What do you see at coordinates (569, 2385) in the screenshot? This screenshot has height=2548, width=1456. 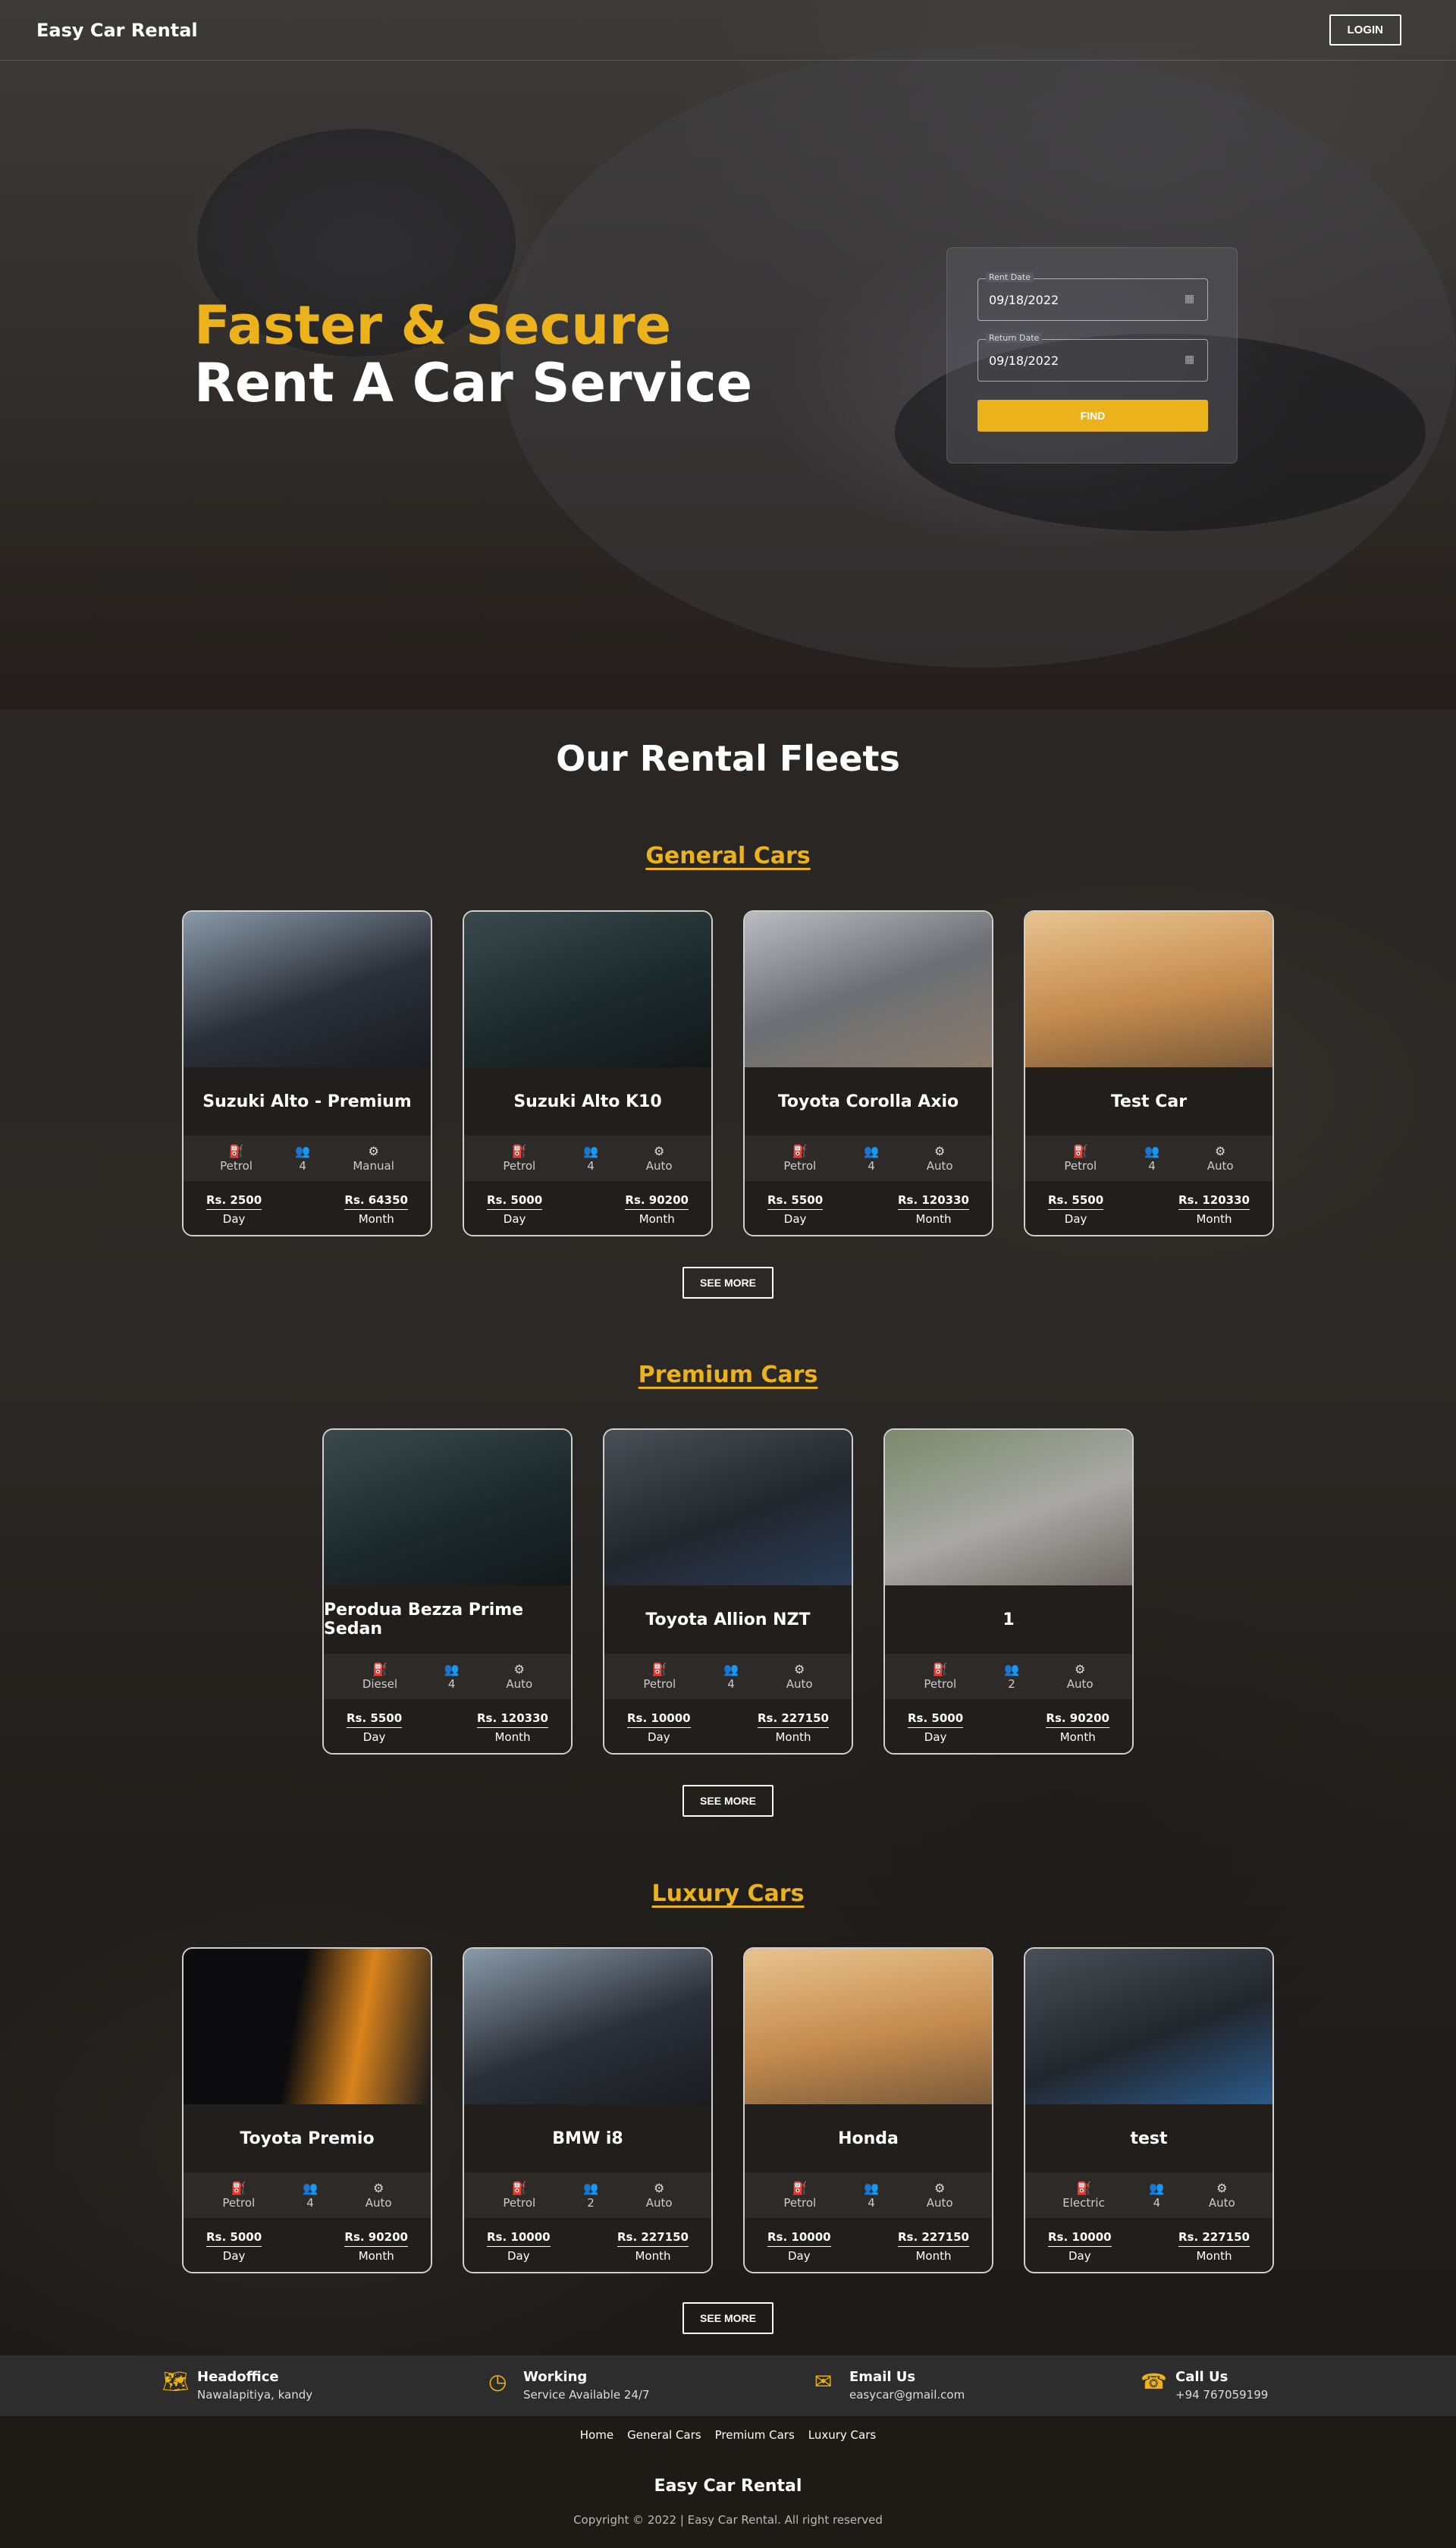 I see `working-info: ◷ Working Service Available 24/7` at bounding box center [569, 2385].